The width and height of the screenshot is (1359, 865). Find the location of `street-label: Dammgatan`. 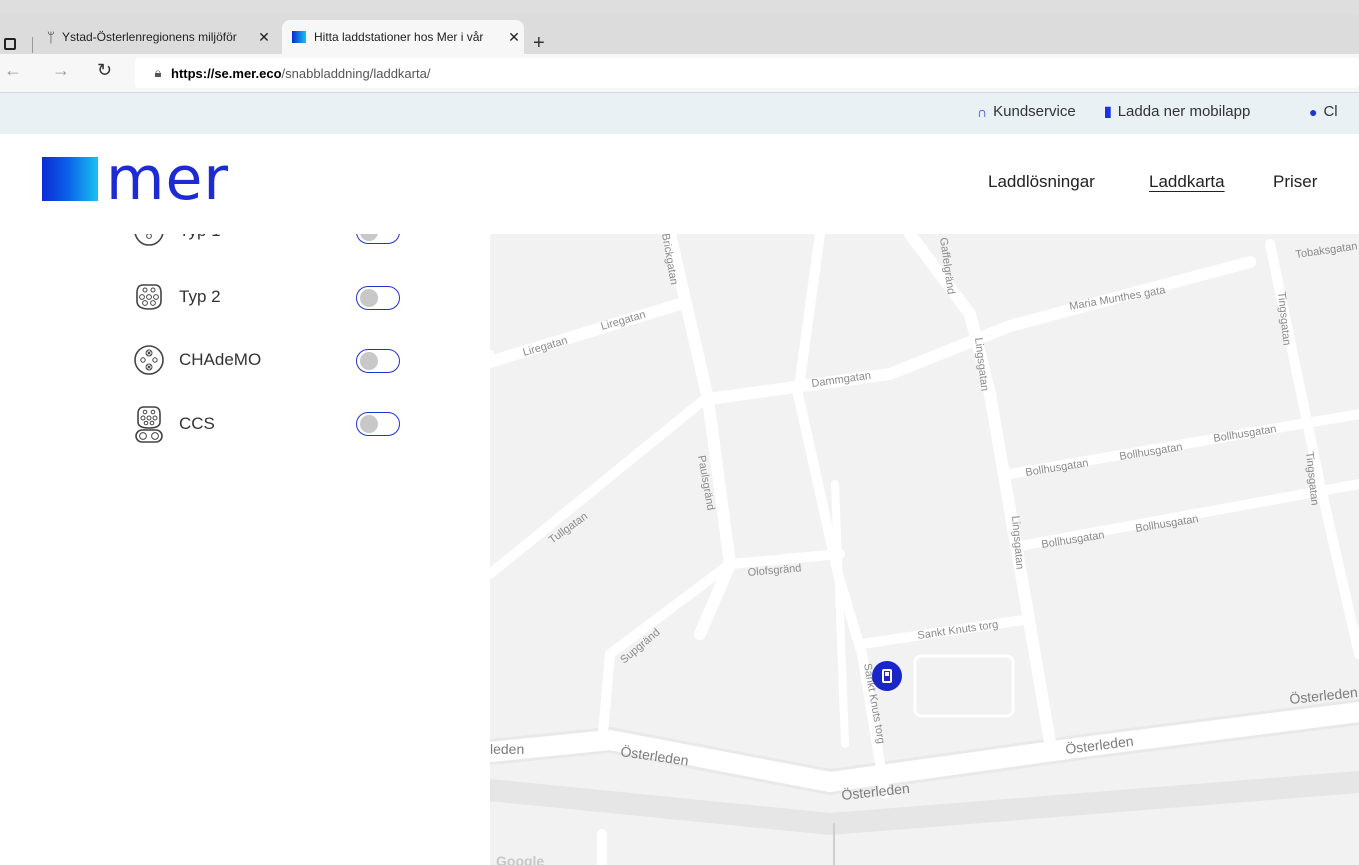

street-label: Dammgatan is located at coordinates (841, 380).